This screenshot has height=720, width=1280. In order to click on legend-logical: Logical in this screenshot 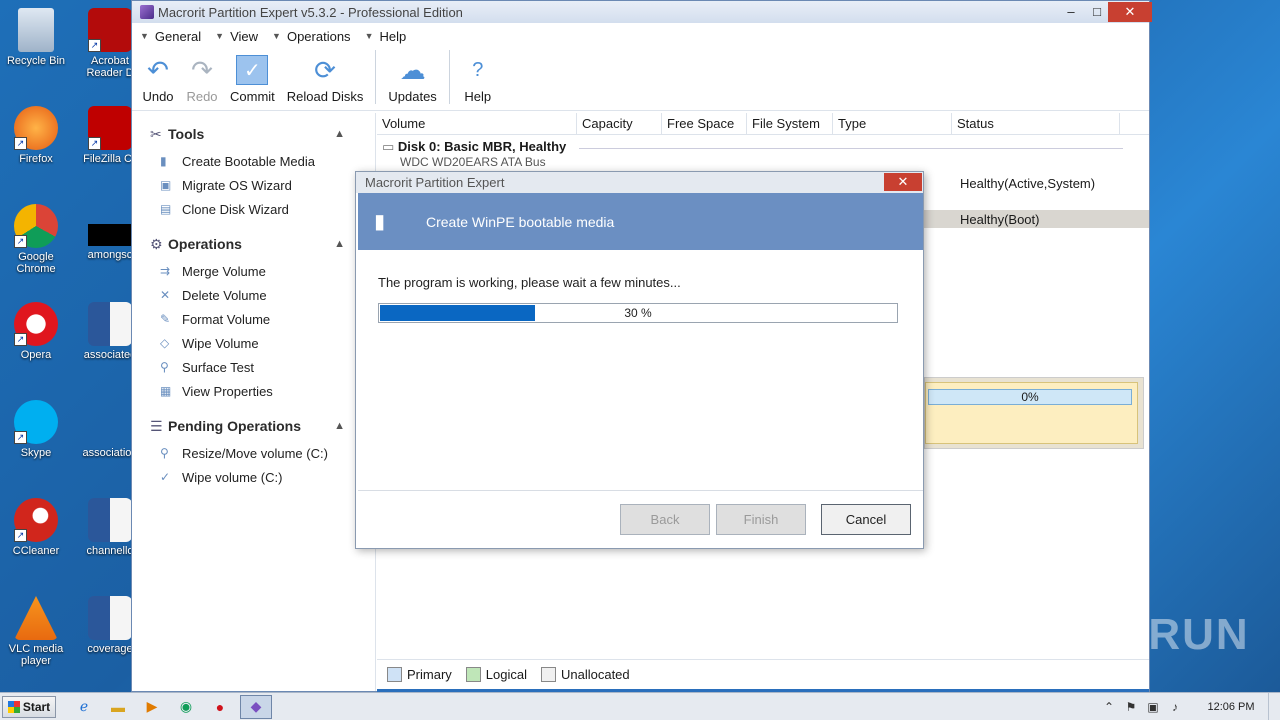, I will do `click(496, 674)`.